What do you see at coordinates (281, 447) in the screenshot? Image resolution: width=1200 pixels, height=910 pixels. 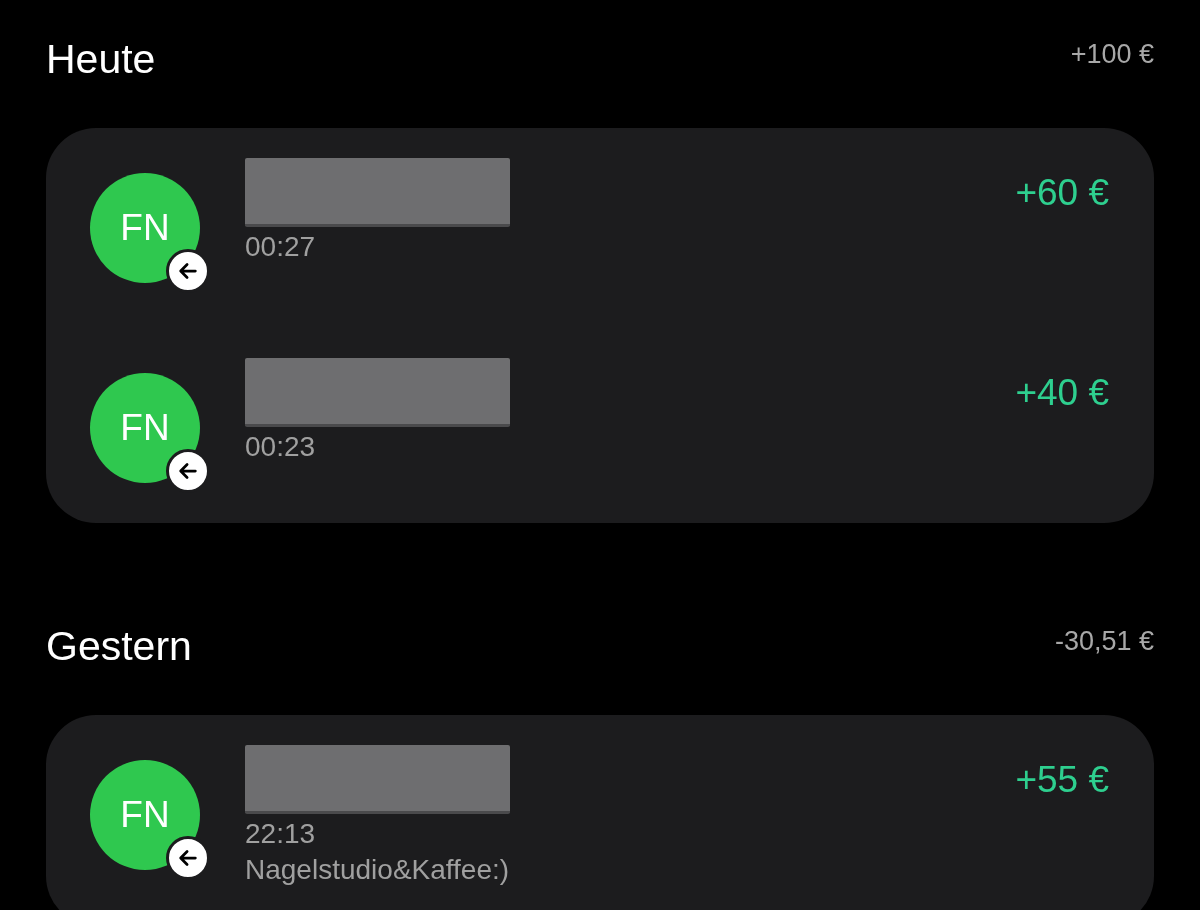 I see `transaction-time: 00:23` at bounding box center [281, 447].